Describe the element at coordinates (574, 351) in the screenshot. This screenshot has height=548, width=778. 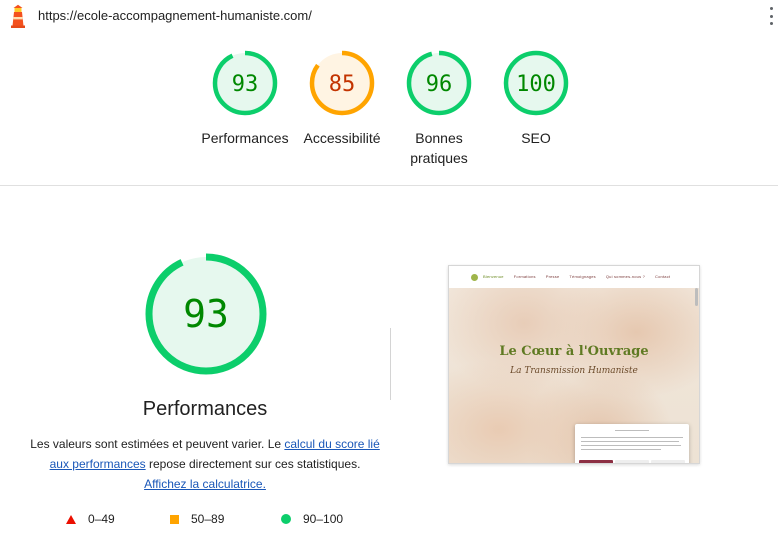
I see `hero-title: Le Cœur à l'Ouvrage` at that location.